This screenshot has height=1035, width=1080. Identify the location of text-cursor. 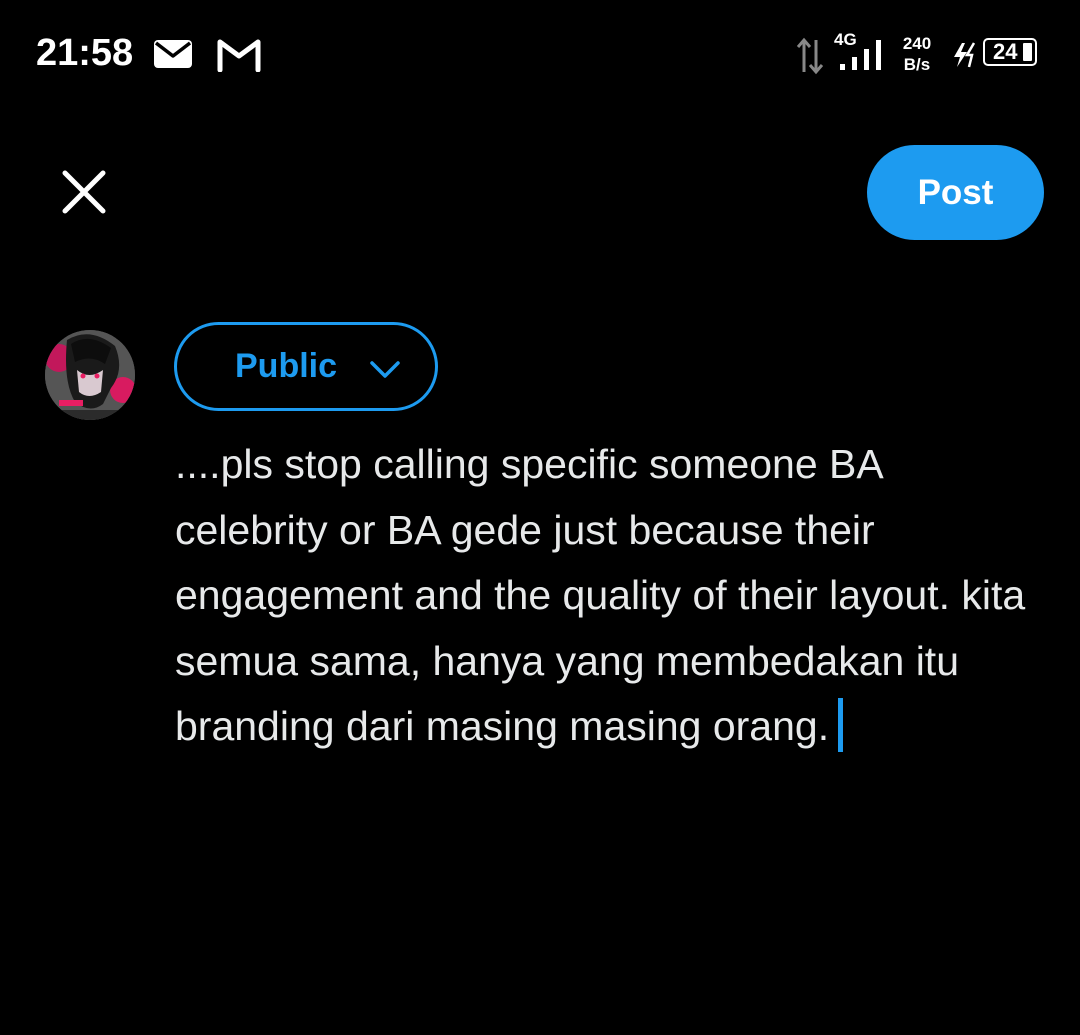
(841, 725).